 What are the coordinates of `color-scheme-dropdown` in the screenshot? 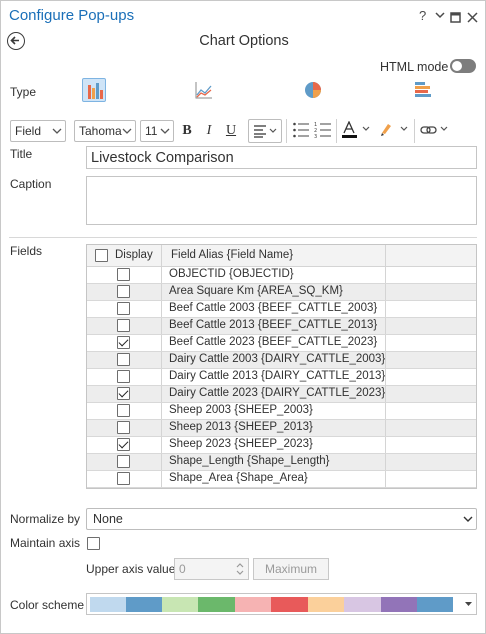 It's located at (281, 604).